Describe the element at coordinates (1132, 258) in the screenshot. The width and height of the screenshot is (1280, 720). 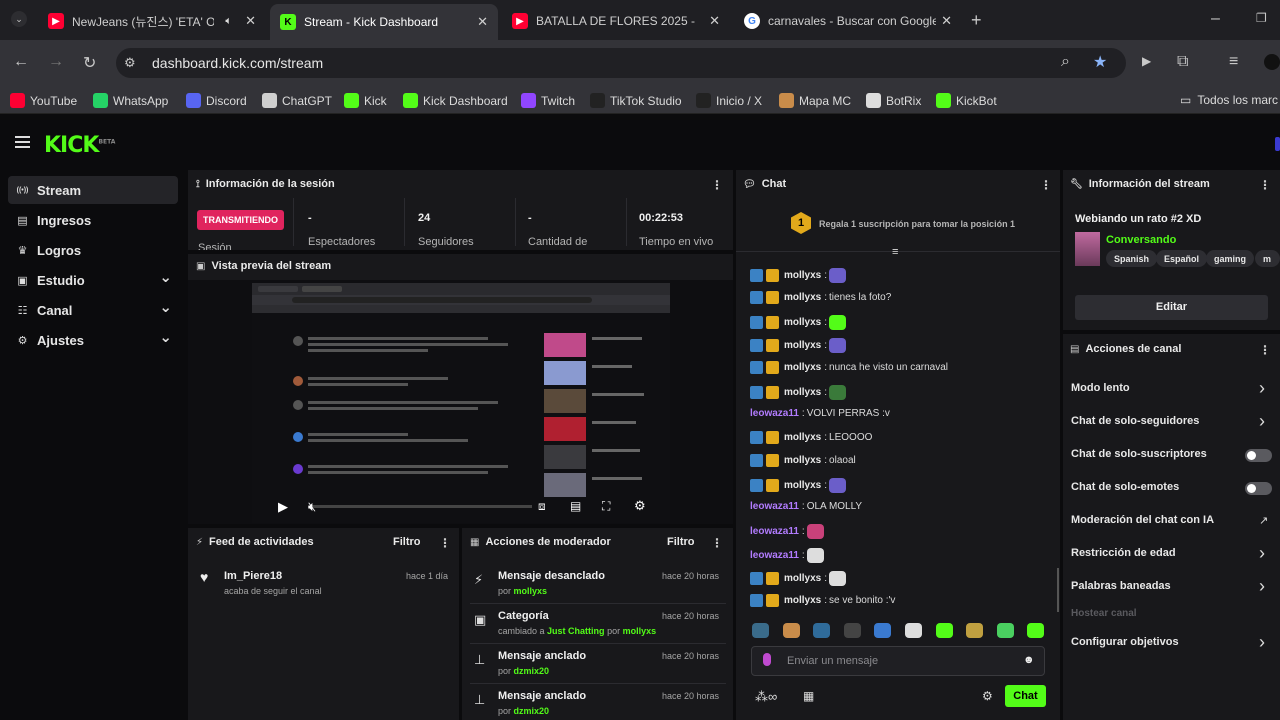
I see `stream-tag: Spanish` at that location.